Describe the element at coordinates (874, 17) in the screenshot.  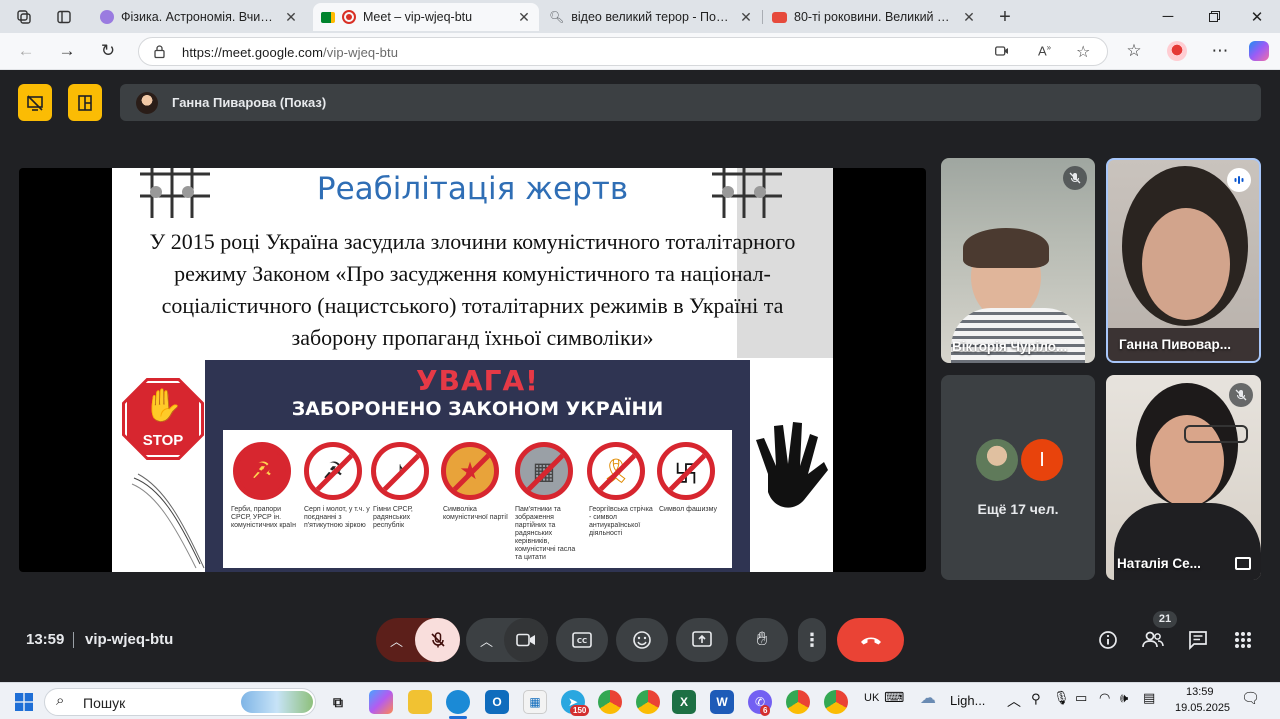
I see `tab-youtube: 80-ті роковини. Великий терор. ✕` at that location.